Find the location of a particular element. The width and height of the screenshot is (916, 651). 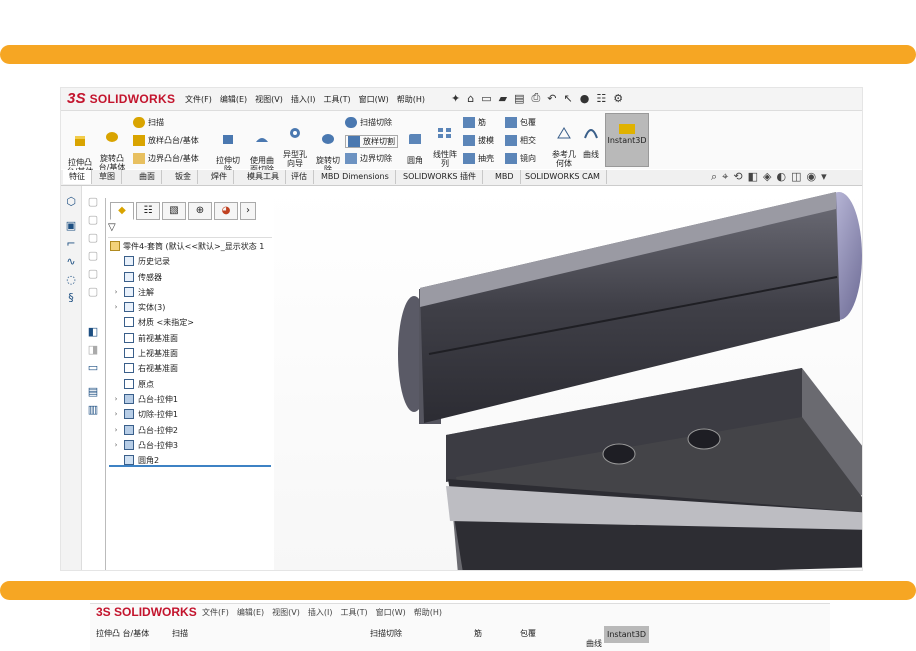

paste-icon: ▢ is located at coordinates (93, 238).